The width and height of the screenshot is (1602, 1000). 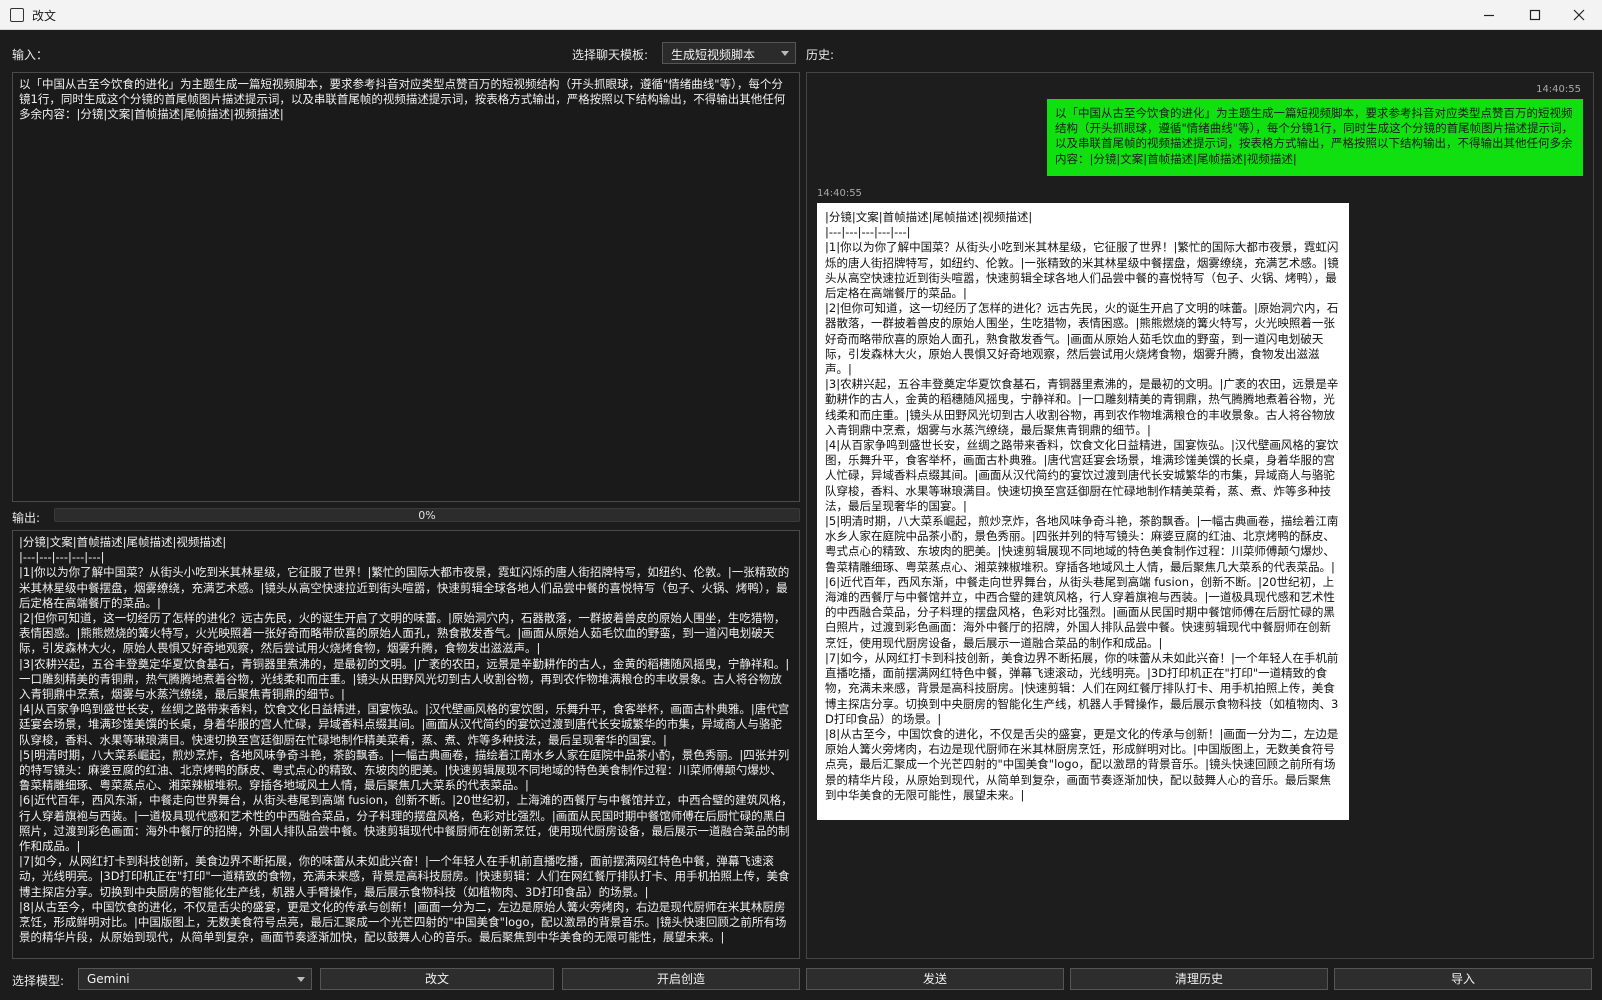 What do you see at coordinates (108, 979) in the screenshot?
I see `model-select-value: Gemini` at bounding box center [108, 979].